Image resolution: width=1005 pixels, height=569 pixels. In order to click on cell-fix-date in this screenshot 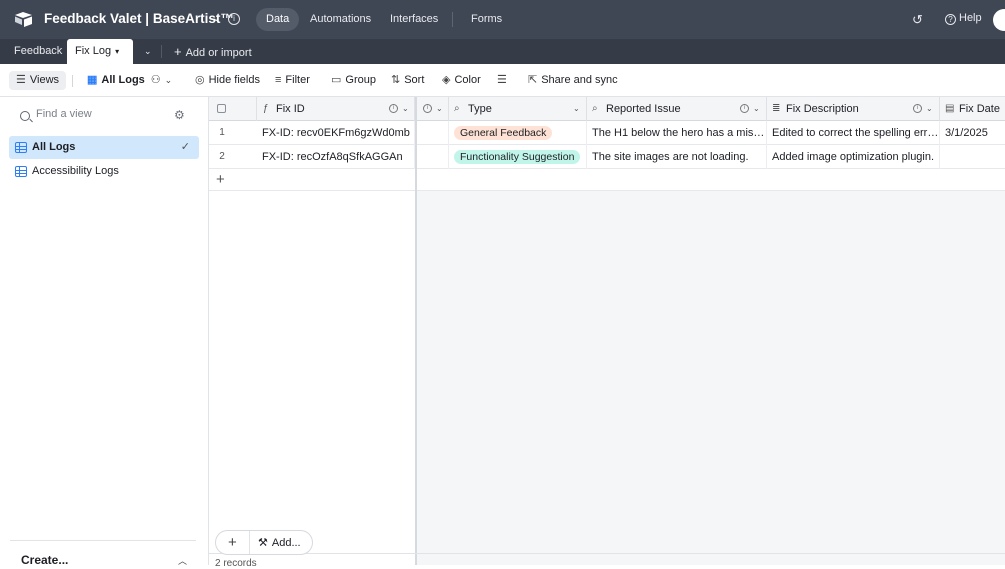, I will do `click(972, 157)`.